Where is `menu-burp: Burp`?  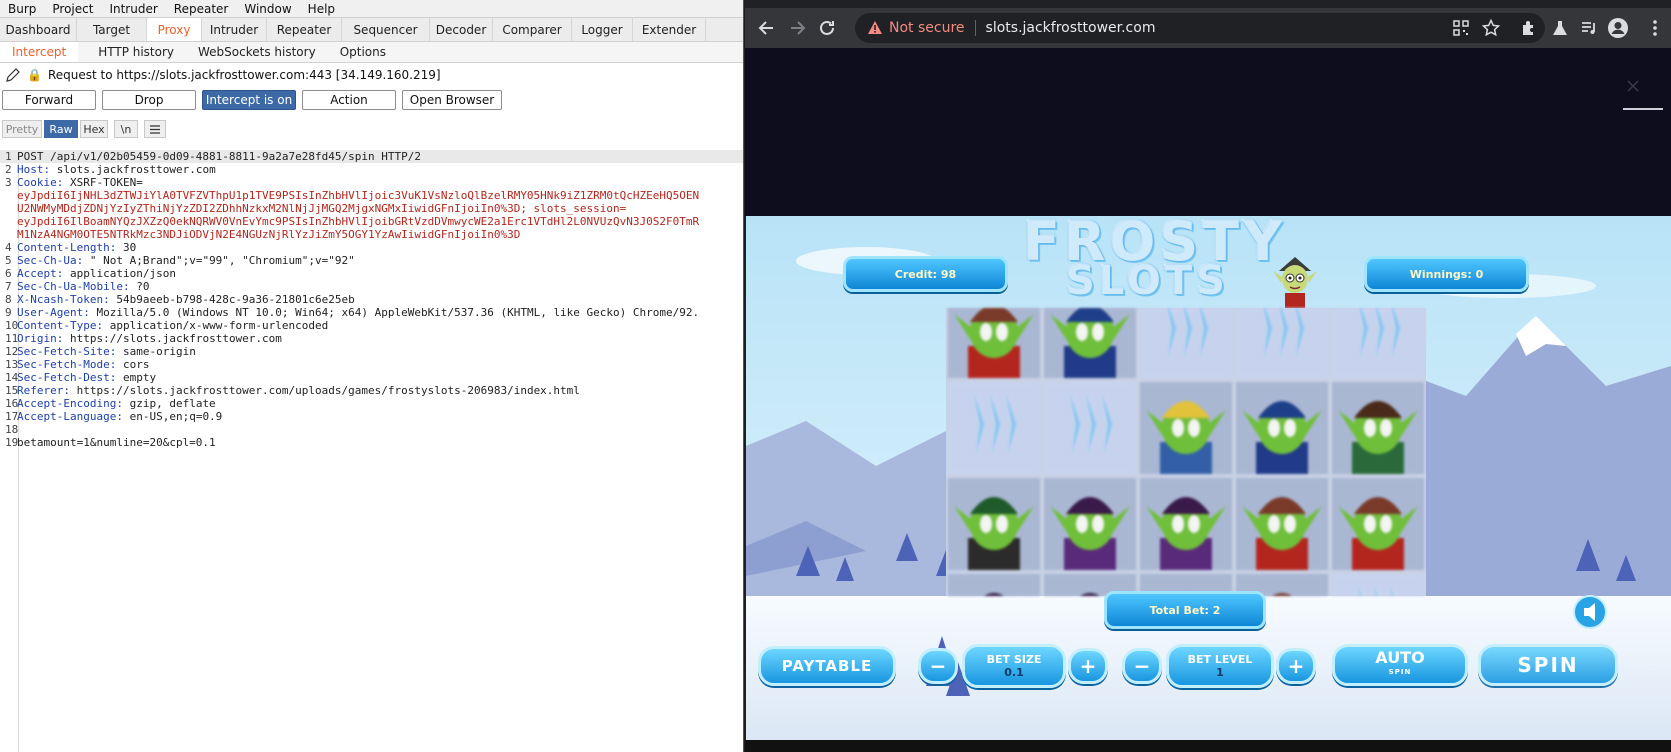
menu-burp: Burp is located at coordinates (22, 9).